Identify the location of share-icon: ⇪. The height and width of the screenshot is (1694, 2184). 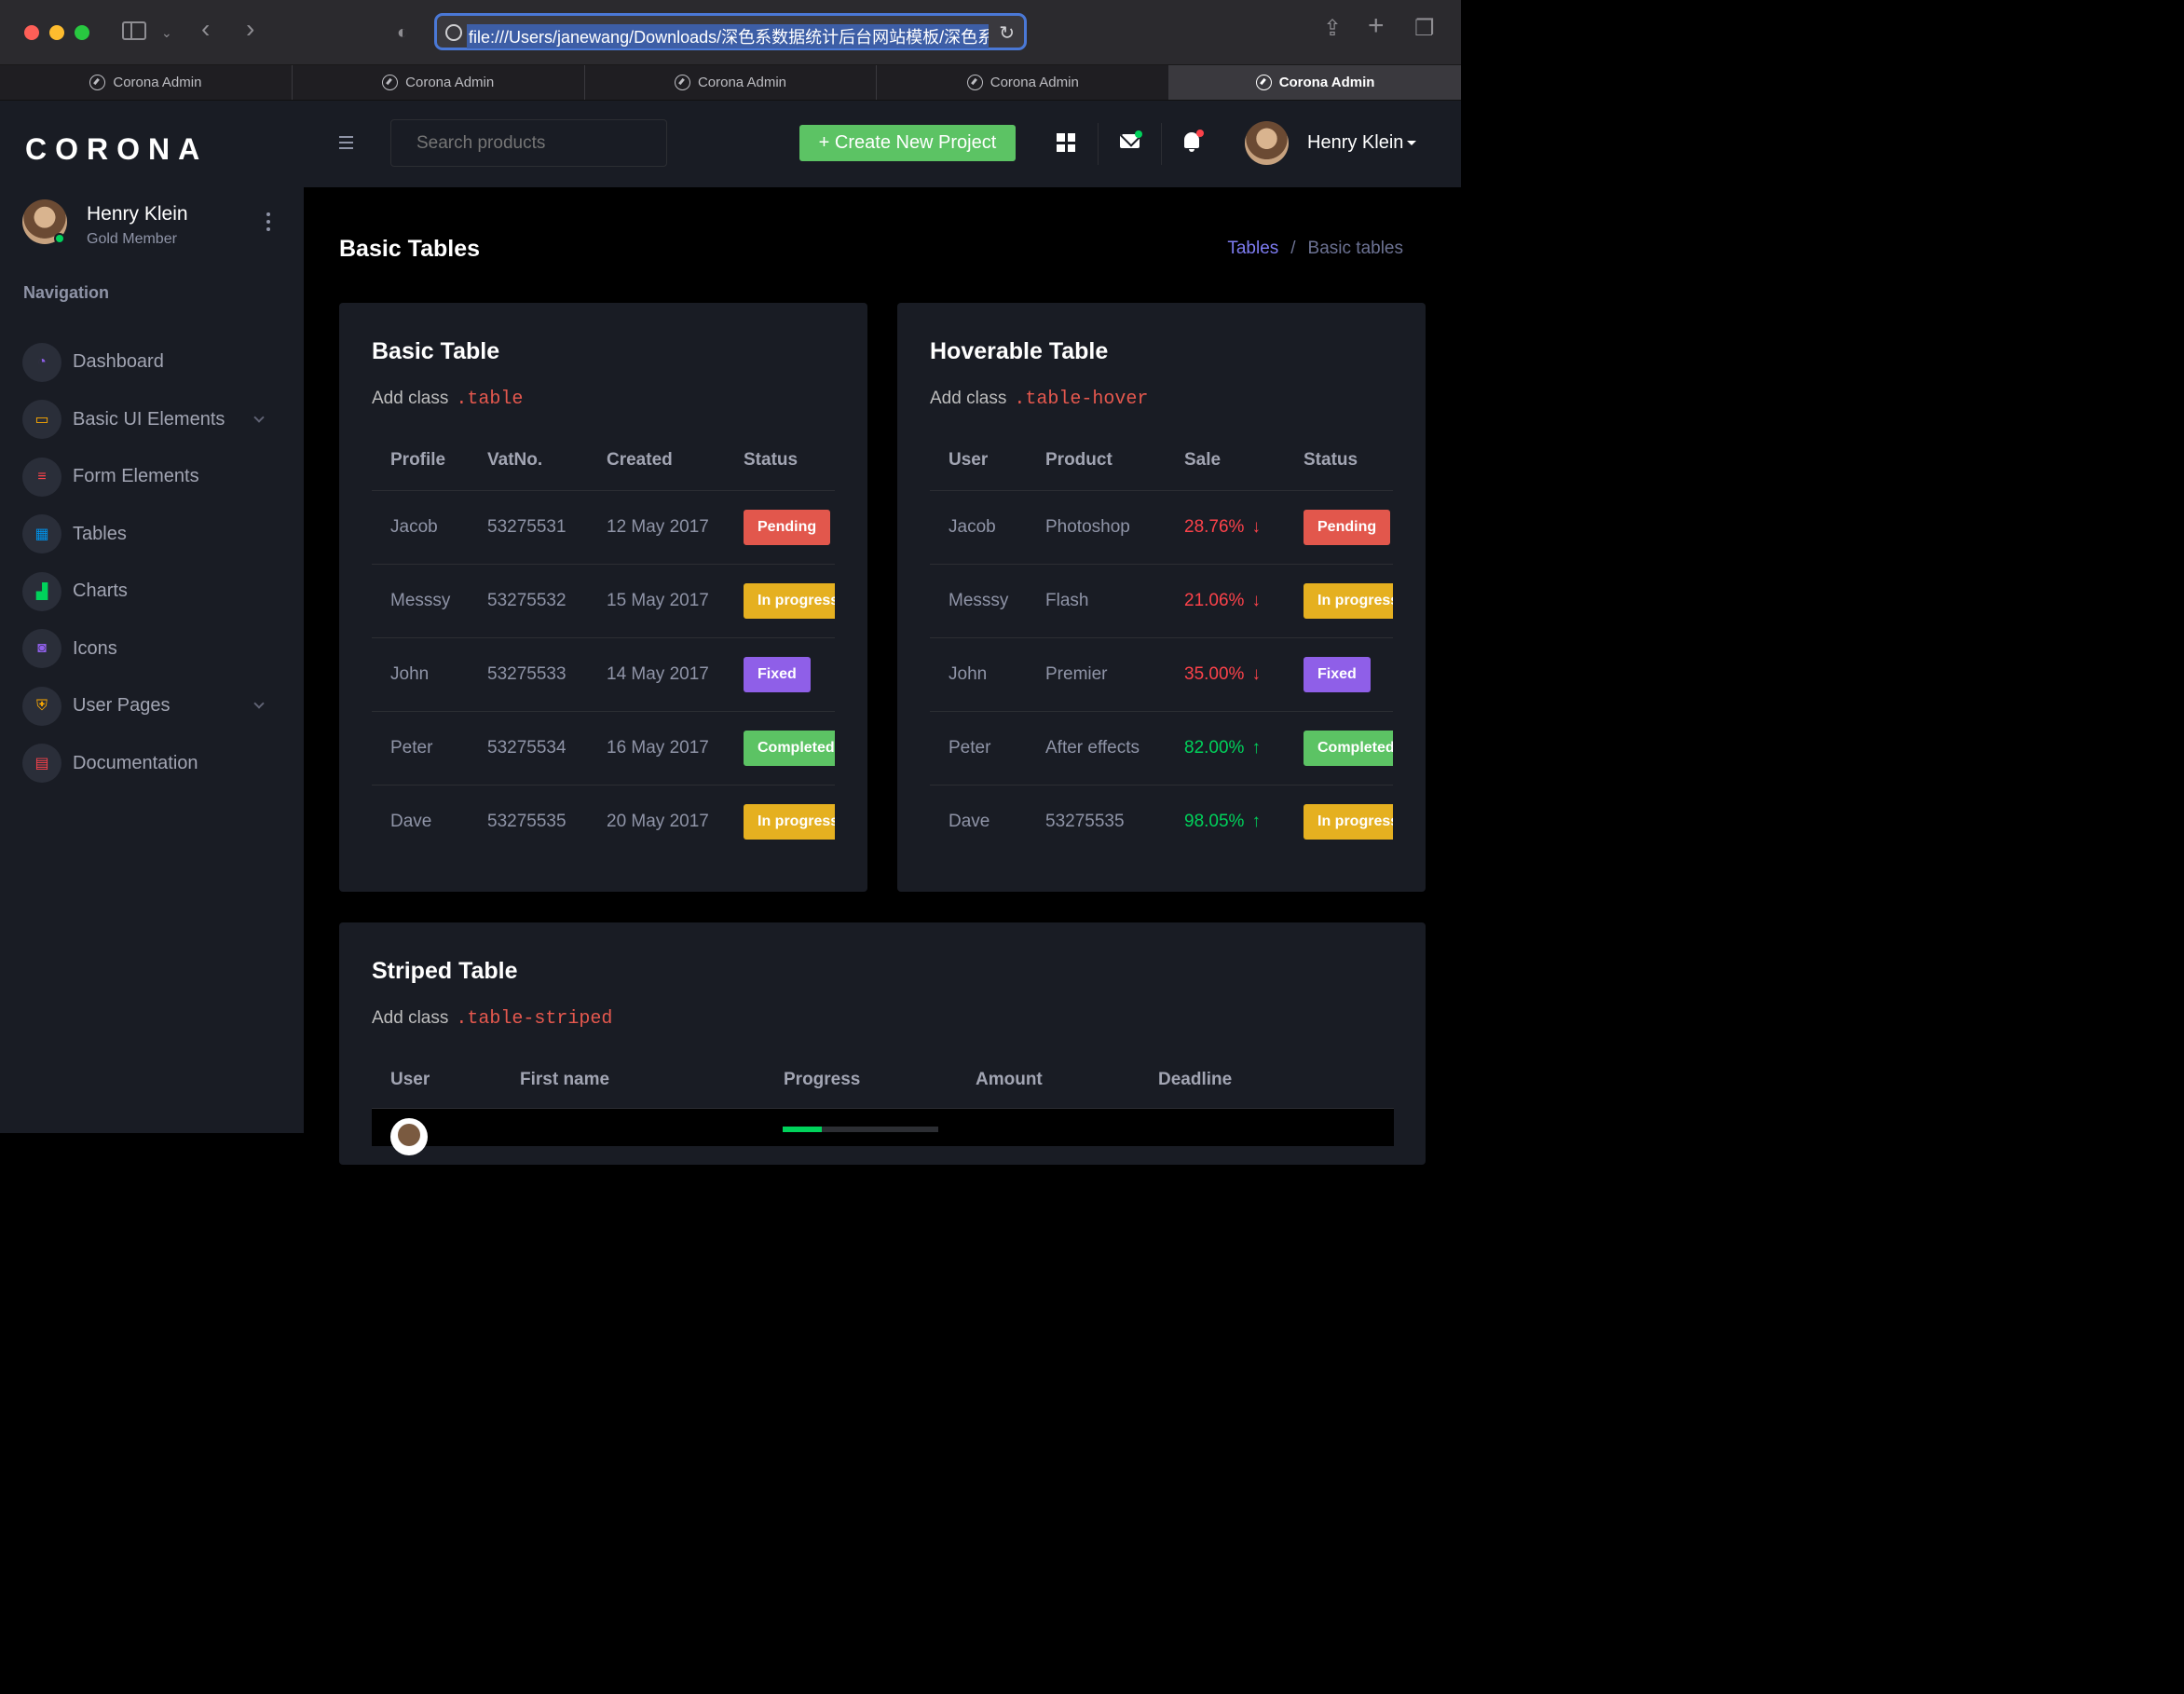
(1332, 29).